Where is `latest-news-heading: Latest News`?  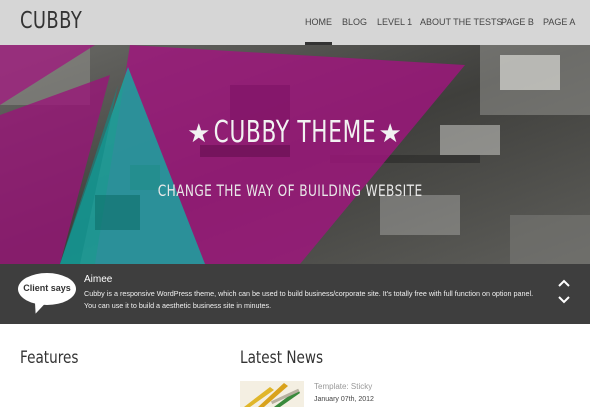
latest-news-heading: Latest News is located at coordinates (282, 358).